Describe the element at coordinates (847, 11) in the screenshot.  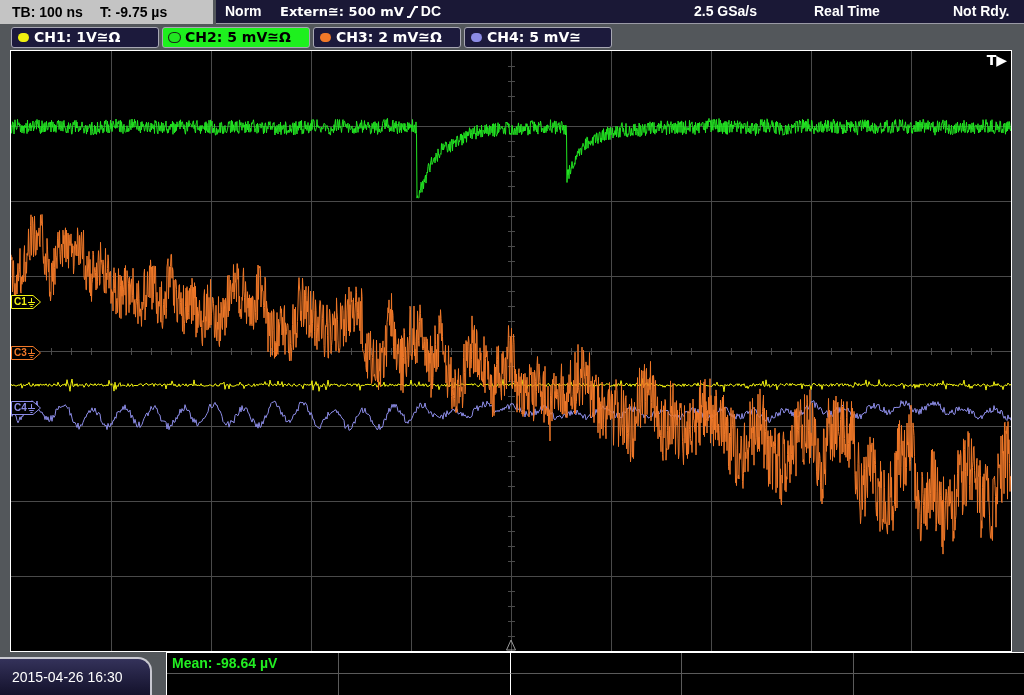
I see `acquisition-mode-label: Real Time` at that location.